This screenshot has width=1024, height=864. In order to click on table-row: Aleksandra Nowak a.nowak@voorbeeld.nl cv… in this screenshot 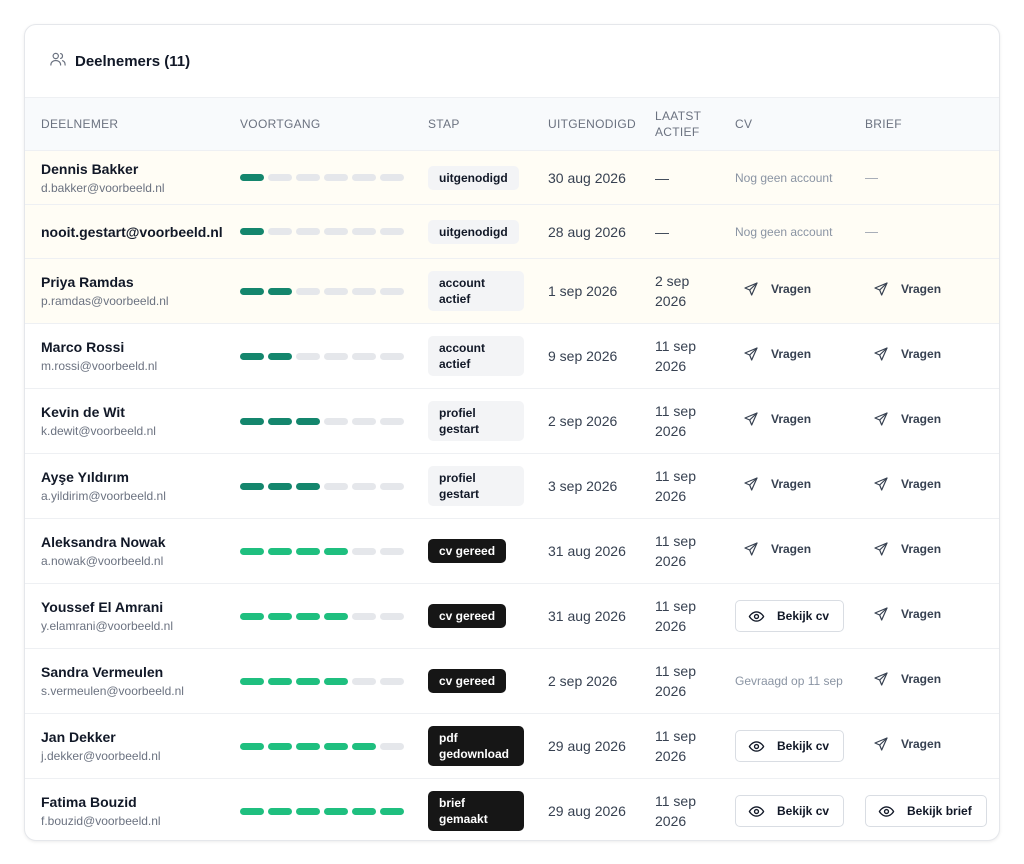, I will do `click(512, 551)`.